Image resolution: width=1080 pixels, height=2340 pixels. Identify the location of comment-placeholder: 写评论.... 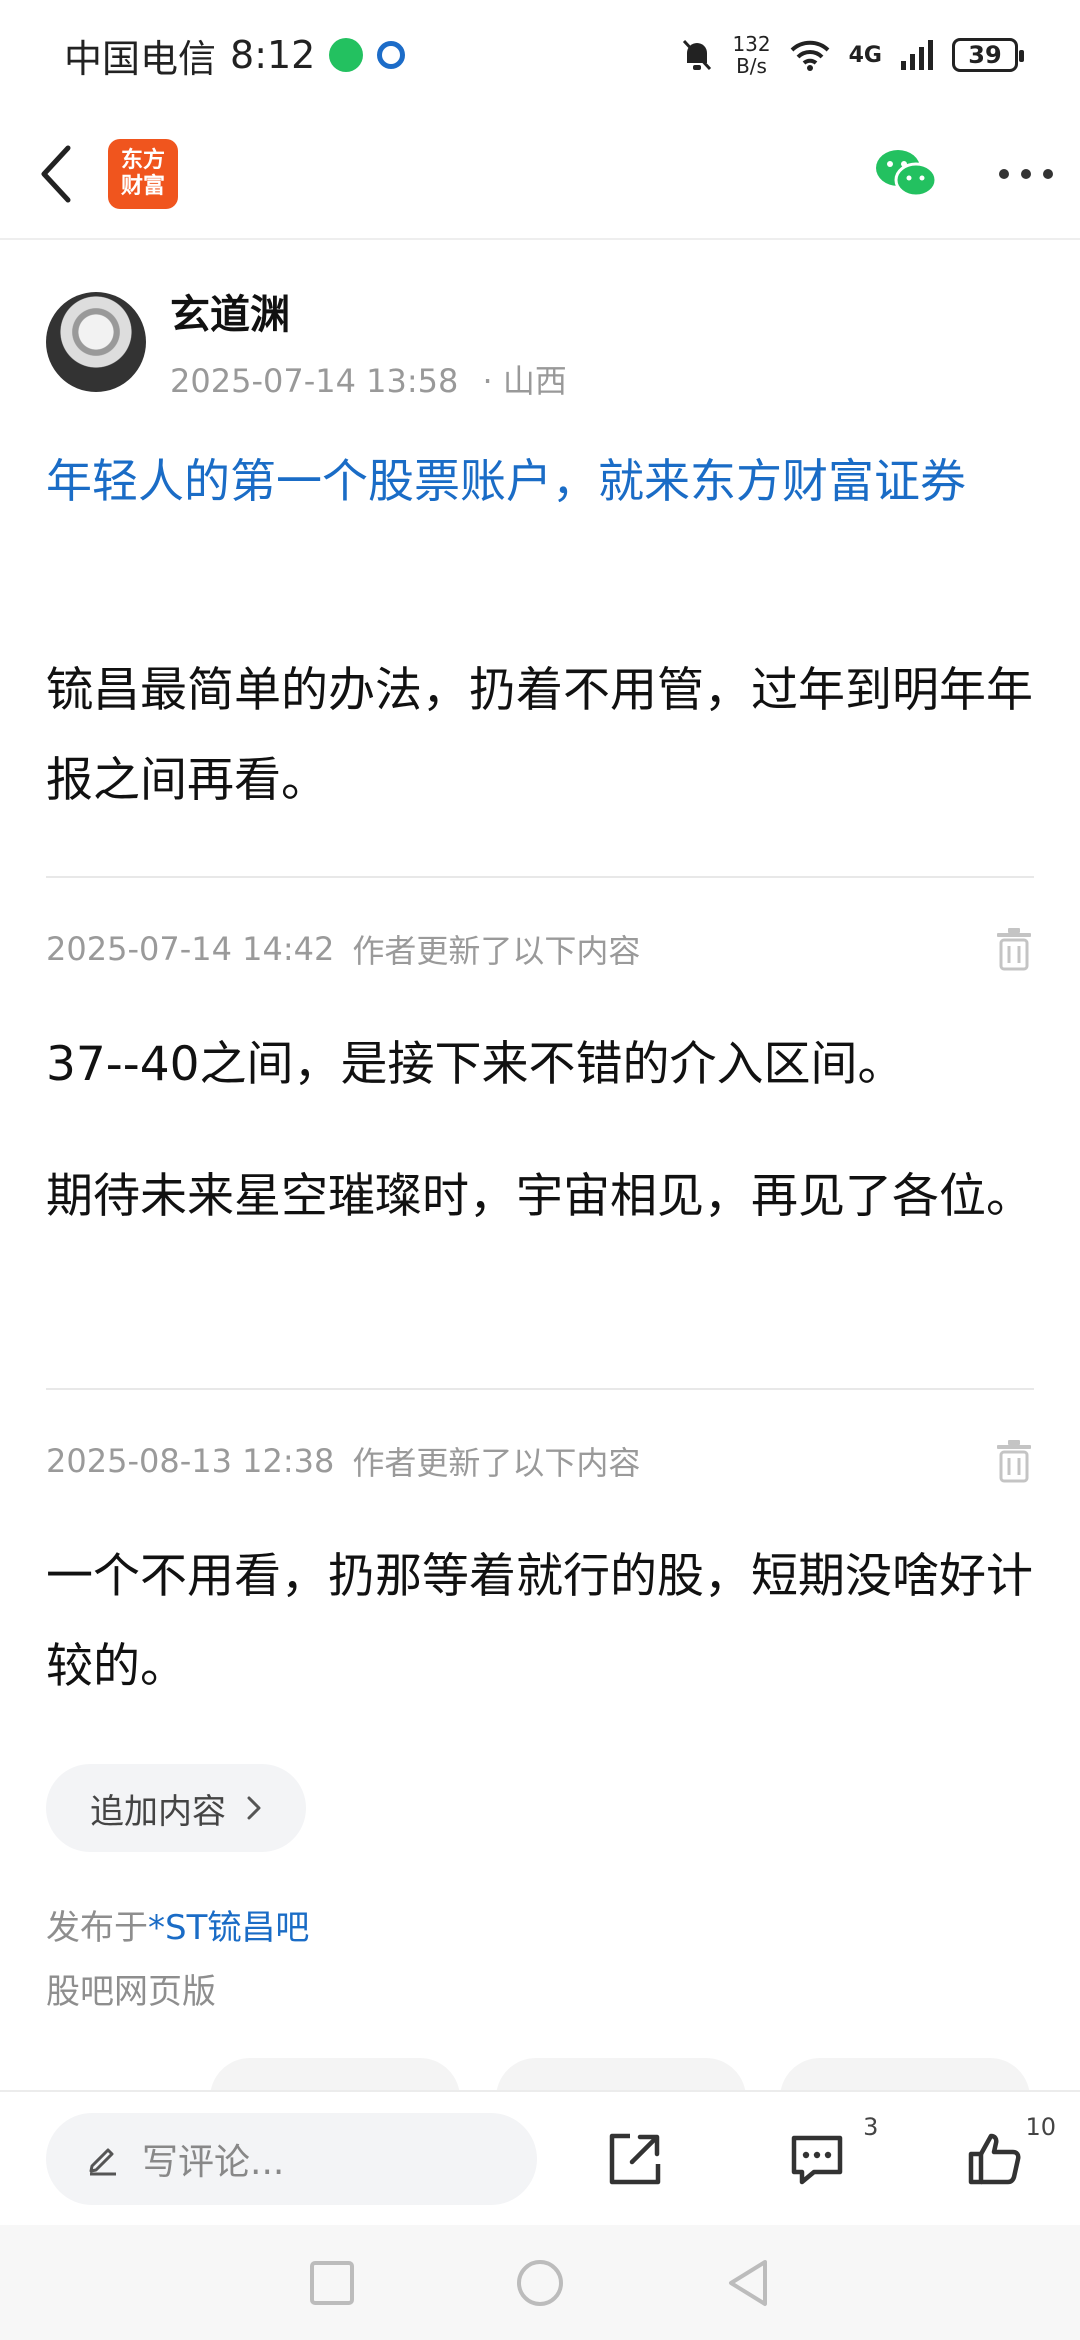
(213, 2162).